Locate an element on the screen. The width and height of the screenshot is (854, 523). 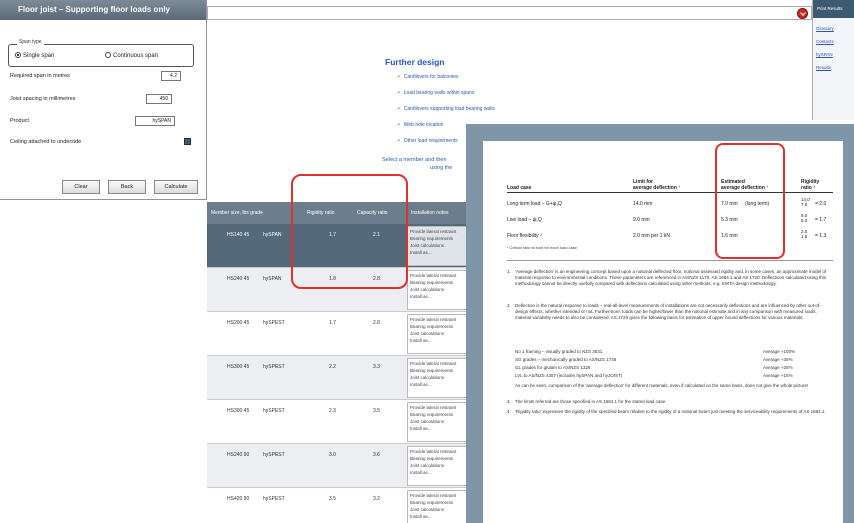
limit-value: 9.0 mm is located at coordinates (641, 220).